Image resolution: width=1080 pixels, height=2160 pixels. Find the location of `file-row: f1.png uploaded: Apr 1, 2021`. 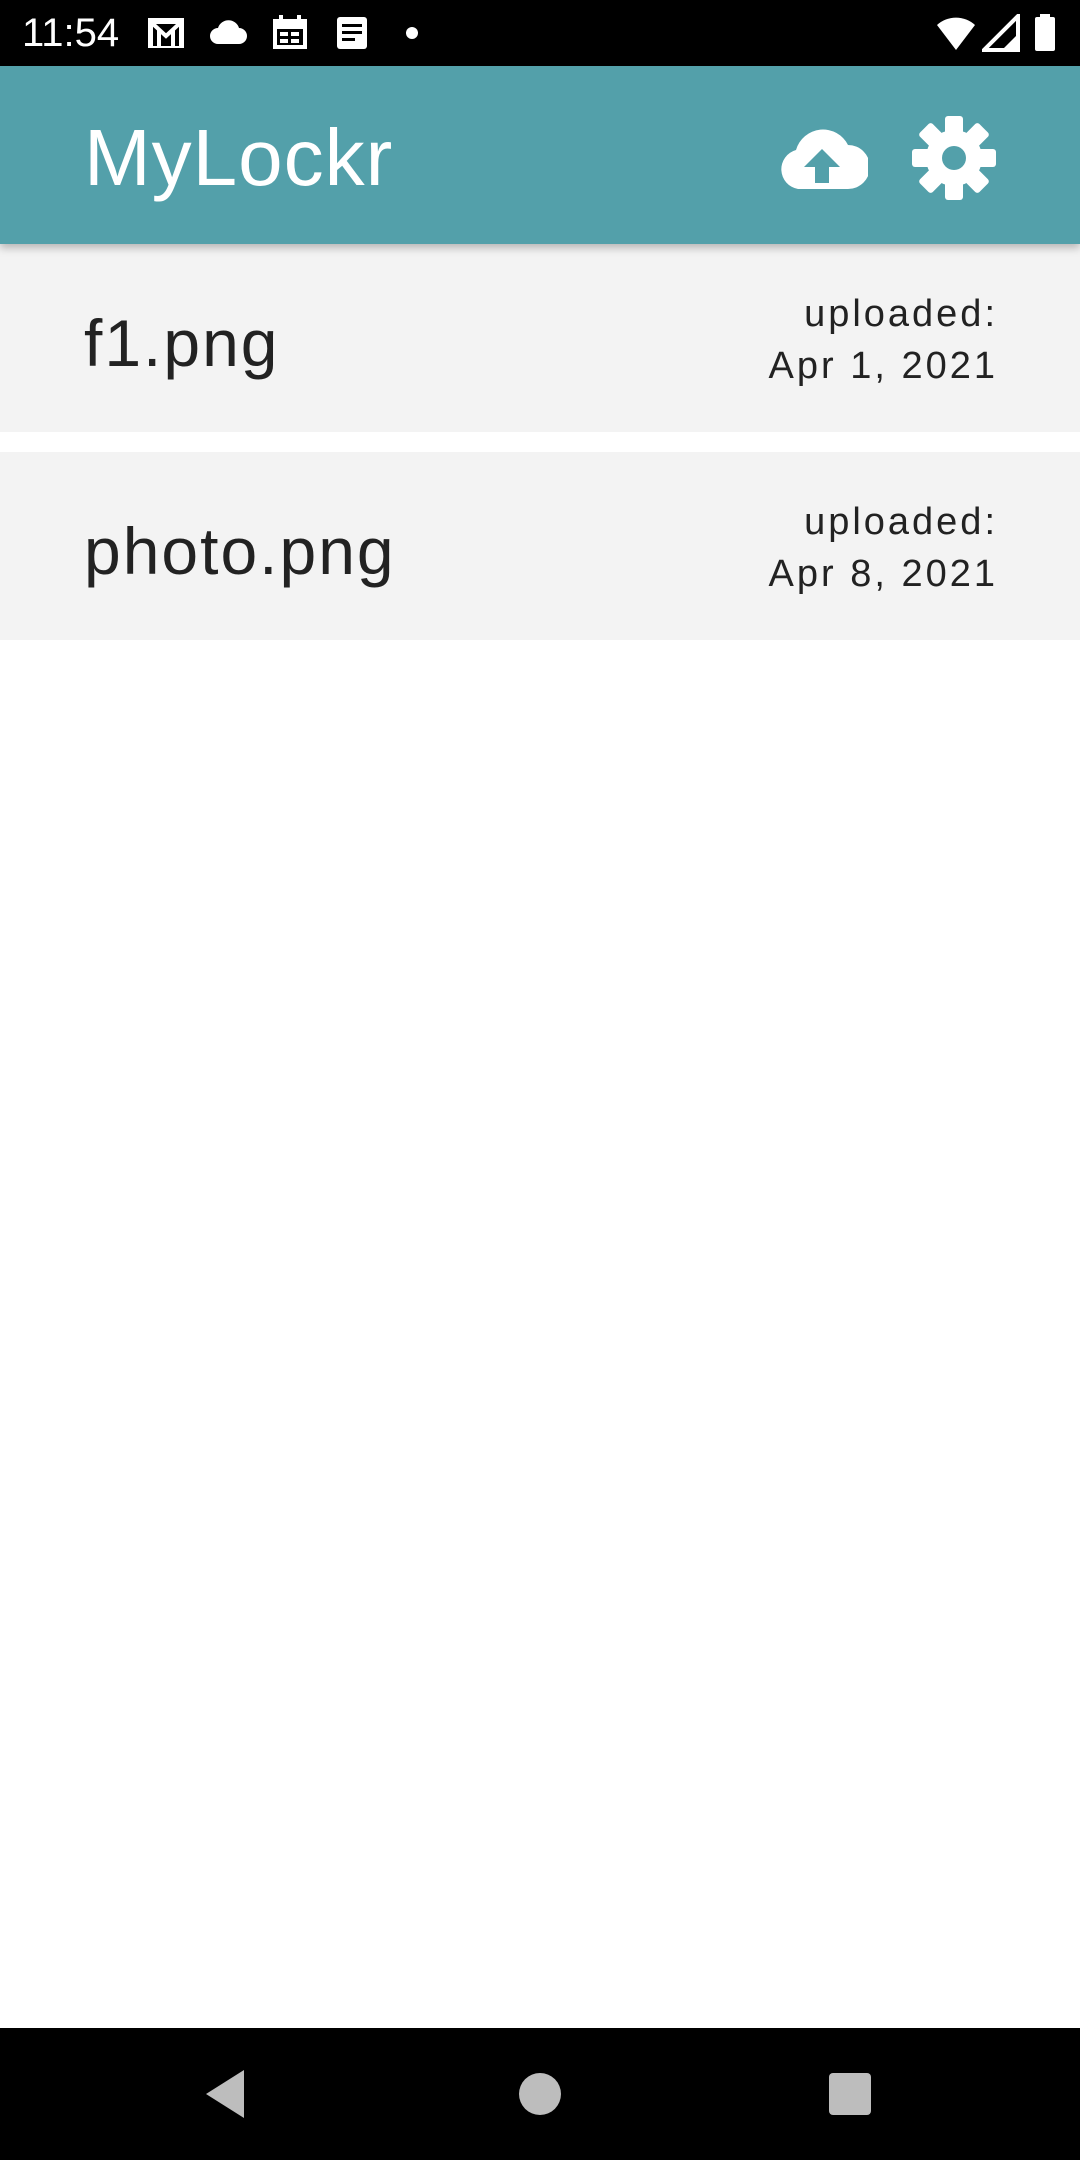

file-row: f1.png uploaded: Apr 1, 2021 is located at coordinates (540, 338).